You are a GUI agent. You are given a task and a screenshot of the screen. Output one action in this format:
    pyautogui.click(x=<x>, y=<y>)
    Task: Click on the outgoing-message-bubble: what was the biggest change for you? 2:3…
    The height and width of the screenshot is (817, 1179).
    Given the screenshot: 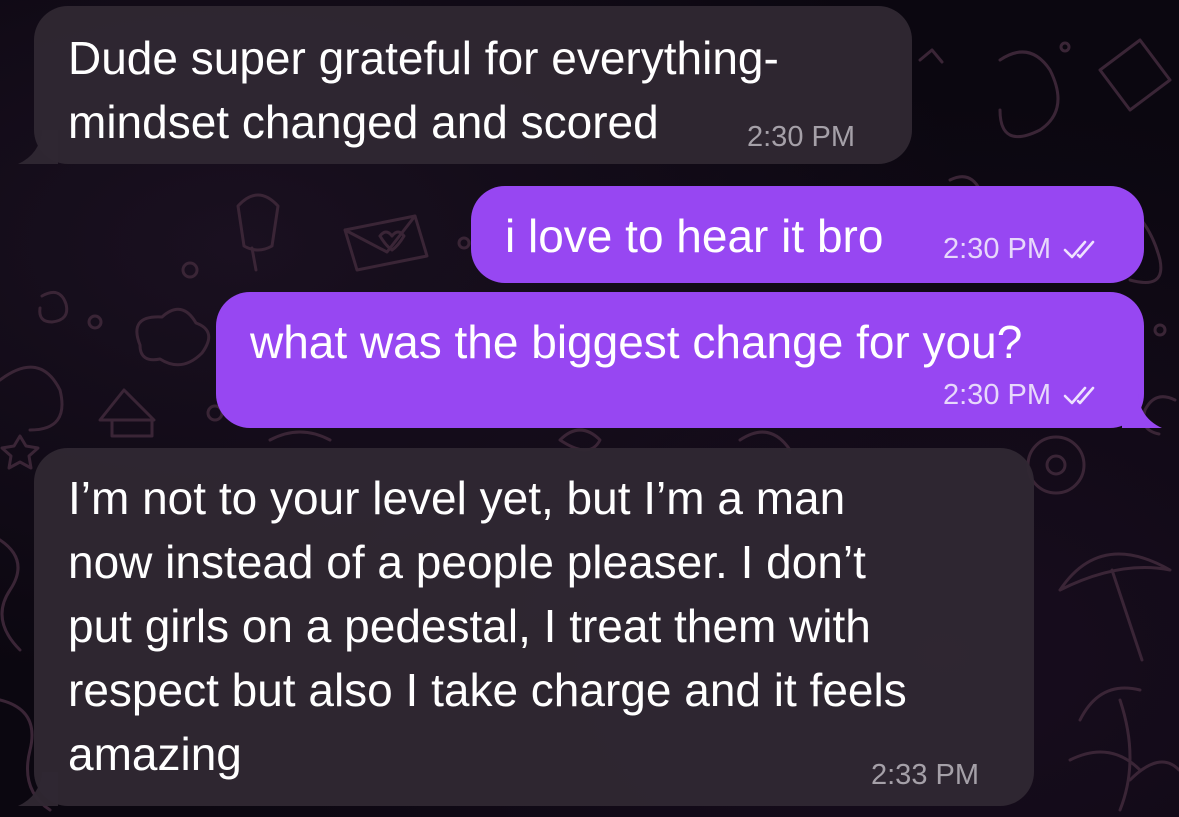 What is the action you would take?
    pyautogui.click(x=680, y=360)
    